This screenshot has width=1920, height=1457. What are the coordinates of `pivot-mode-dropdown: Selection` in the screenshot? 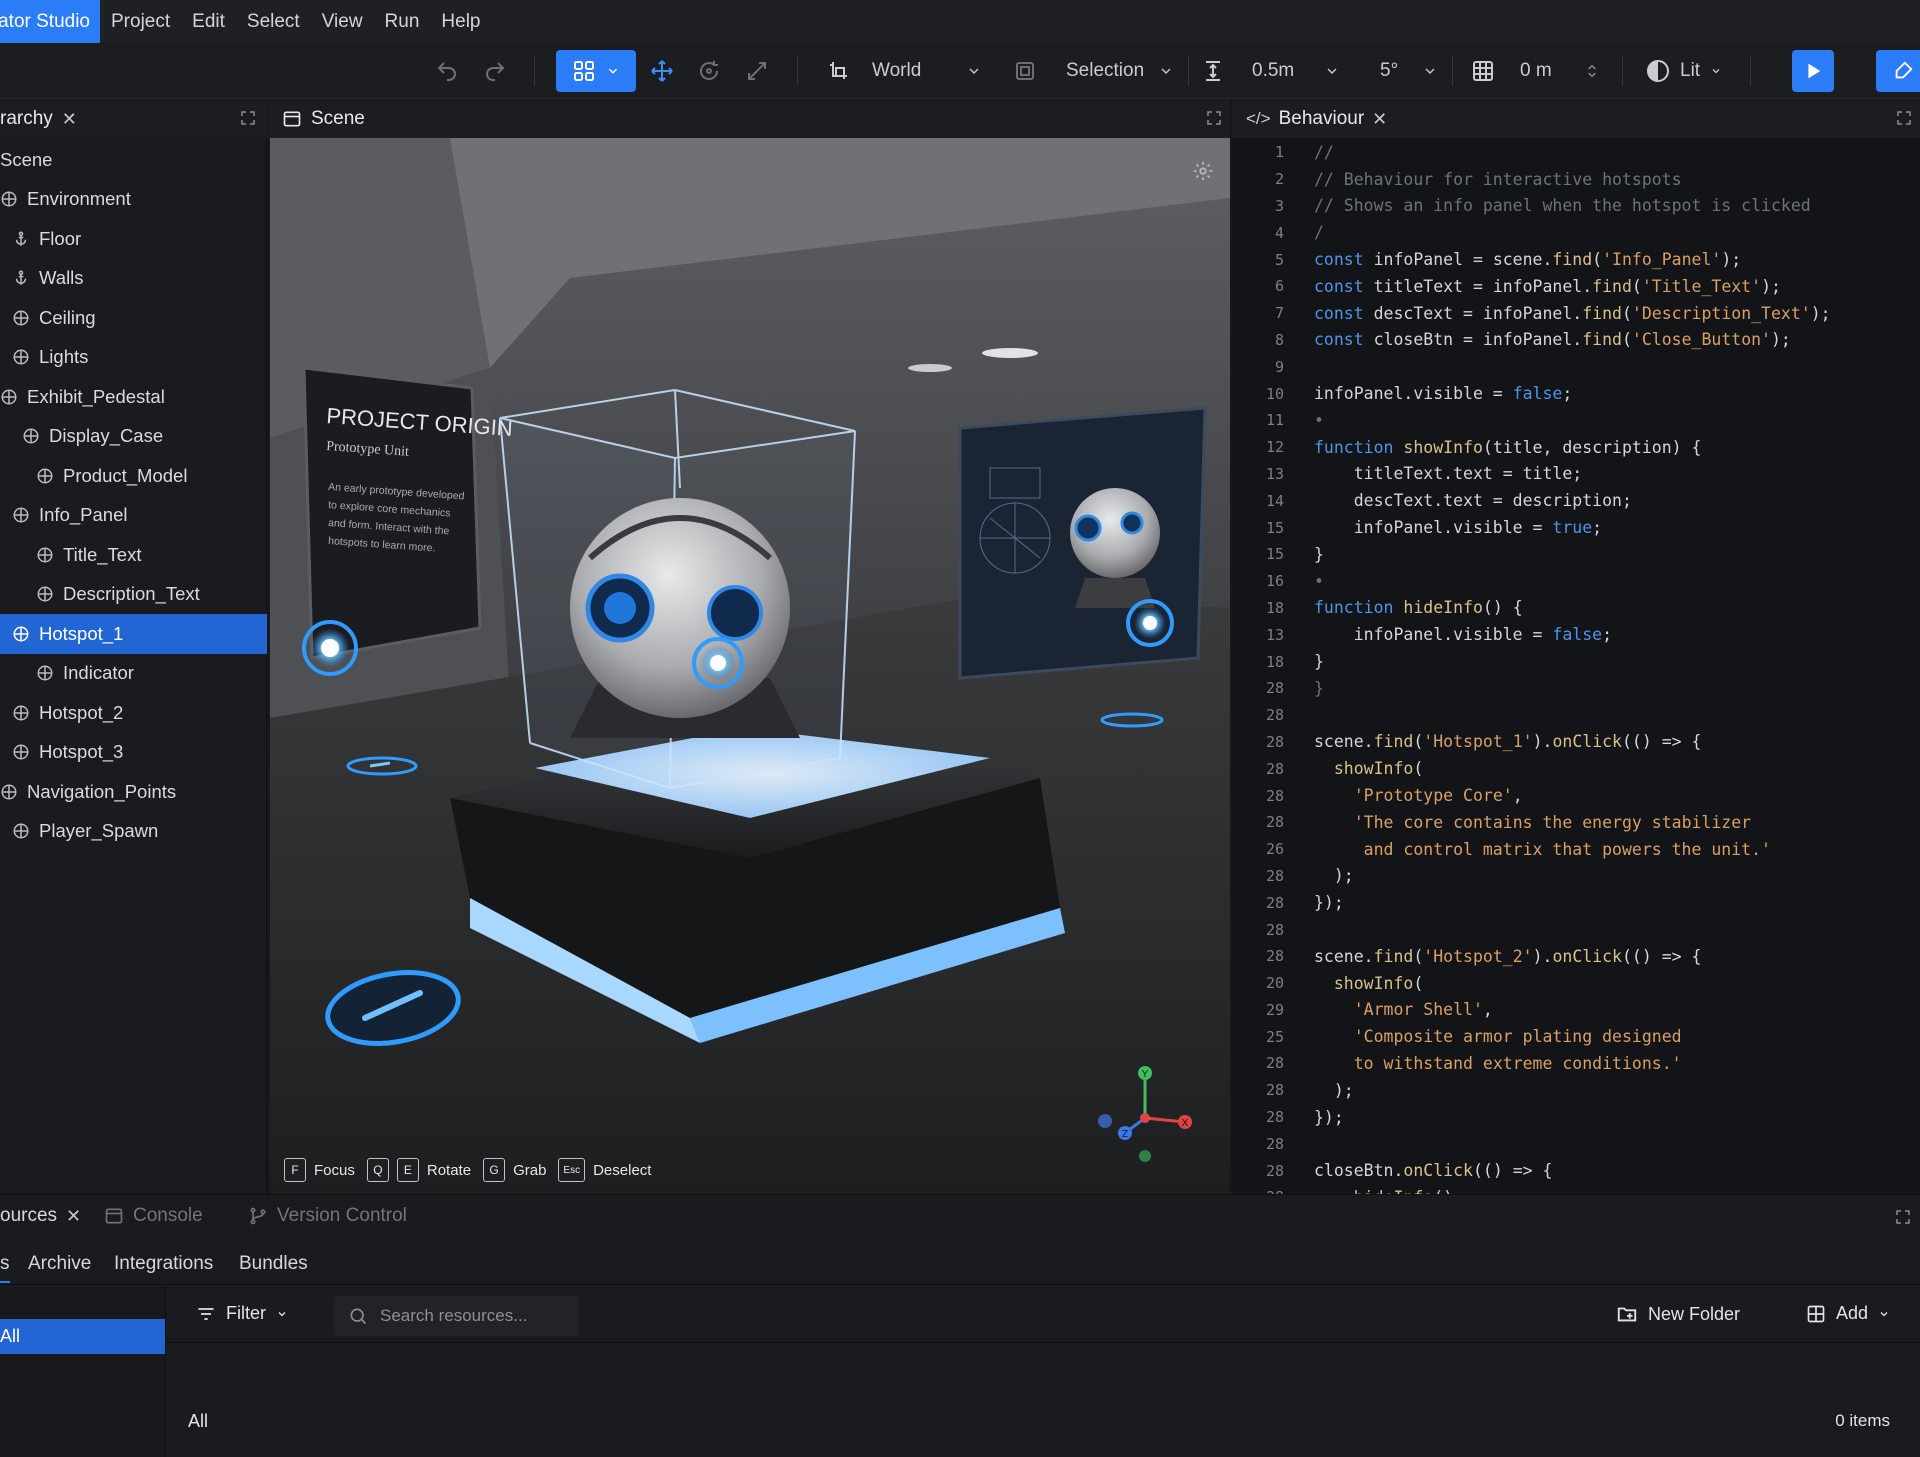 It's located at (1120, 71).